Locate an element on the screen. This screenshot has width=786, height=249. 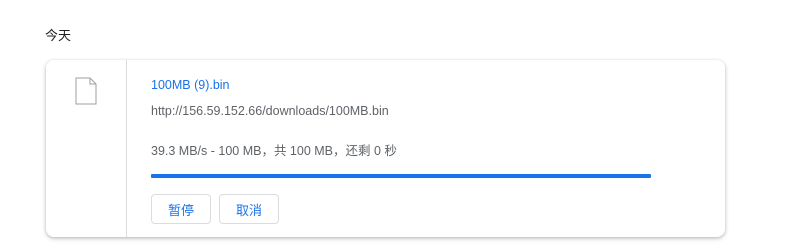
file-url: http://156.59.152.66/downloads/100MB.bin is located at coordinates (270, 111).